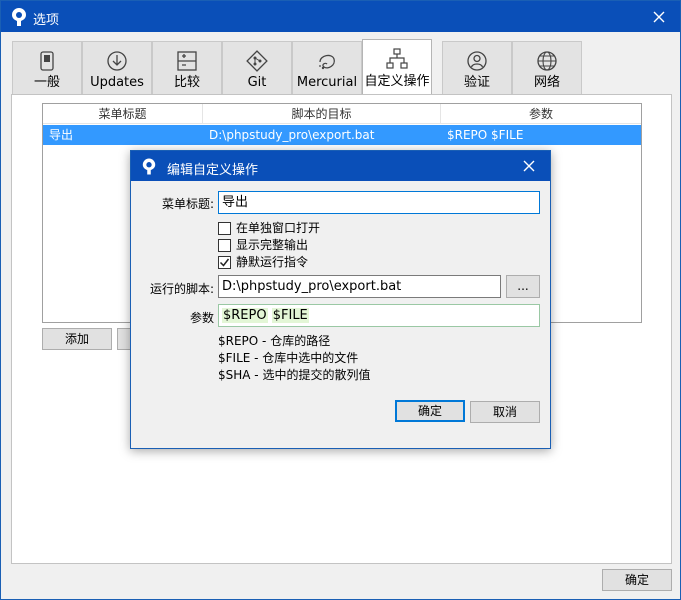 This screenshot has width=681, height=600. Describe the element at coordinates (397, 81) in the screenshot. I see `tab-label: 自定义操作` at that location.